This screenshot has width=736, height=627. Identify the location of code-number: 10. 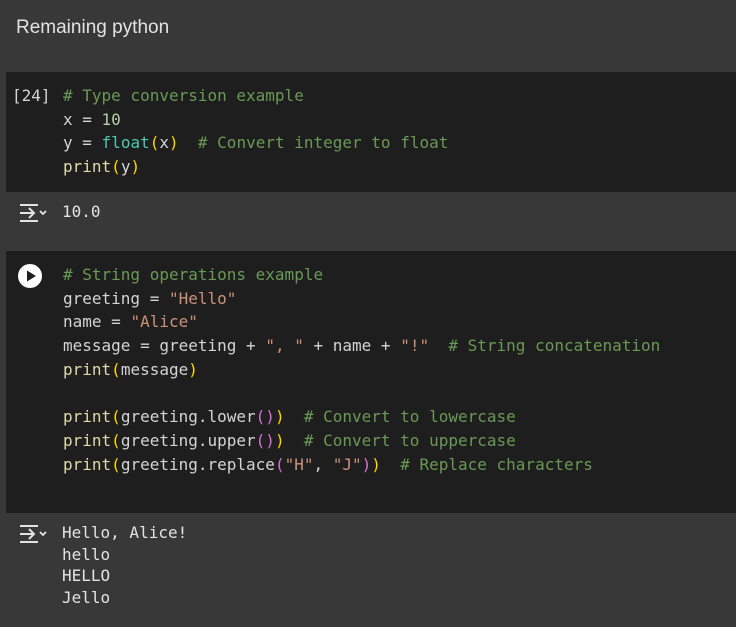
(111, 119).